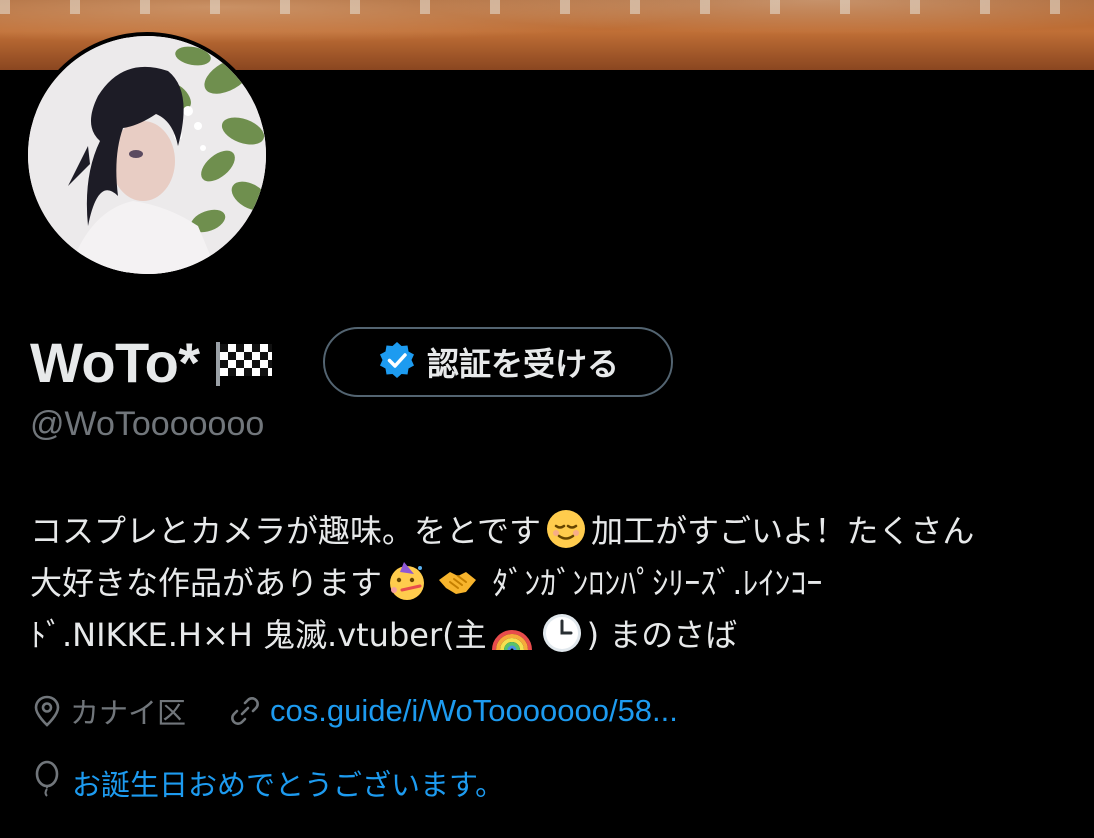 This screenshot has height=838, width=1094. What do you see at coordinates (47, 711) in the screenshot?
I see `location-pin-icon` at bounding box center [47, 711].